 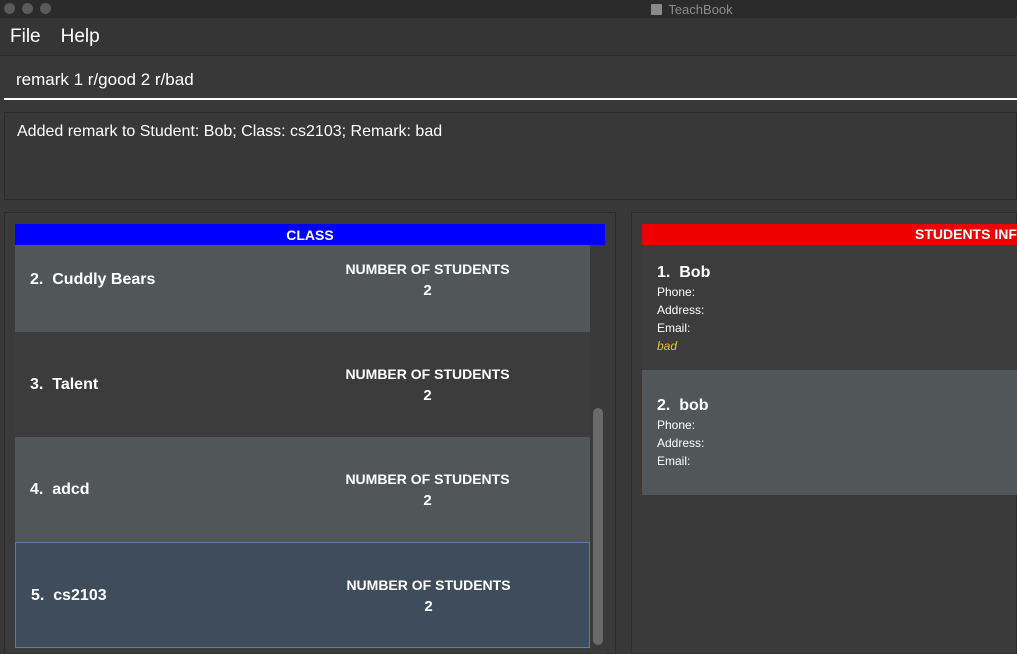 I want to click on menu-help: Help, so click(x=80, y=37).